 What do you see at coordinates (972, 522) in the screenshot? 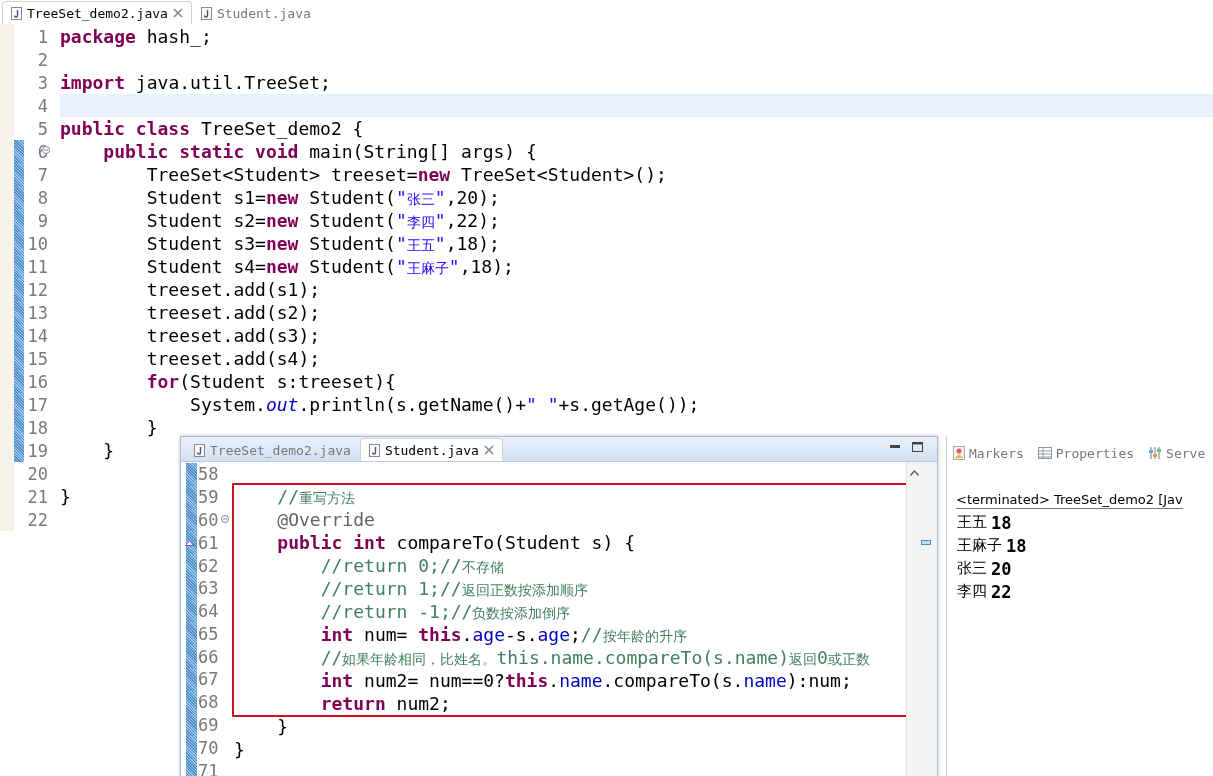
I see `output-name: 王五` at bounding box center [972, 522].